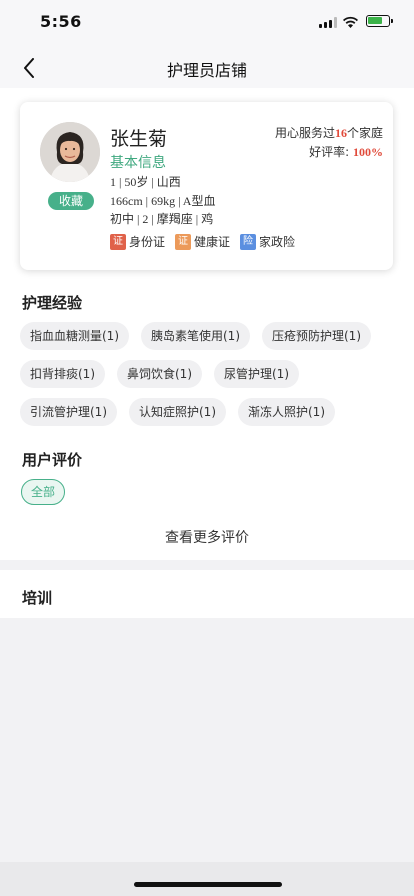 This screenshot has width=414, height=896. Describe the element at coordinates (52, 303) in the screenshot. I see `experience-section-title: 护理经验` at that location.